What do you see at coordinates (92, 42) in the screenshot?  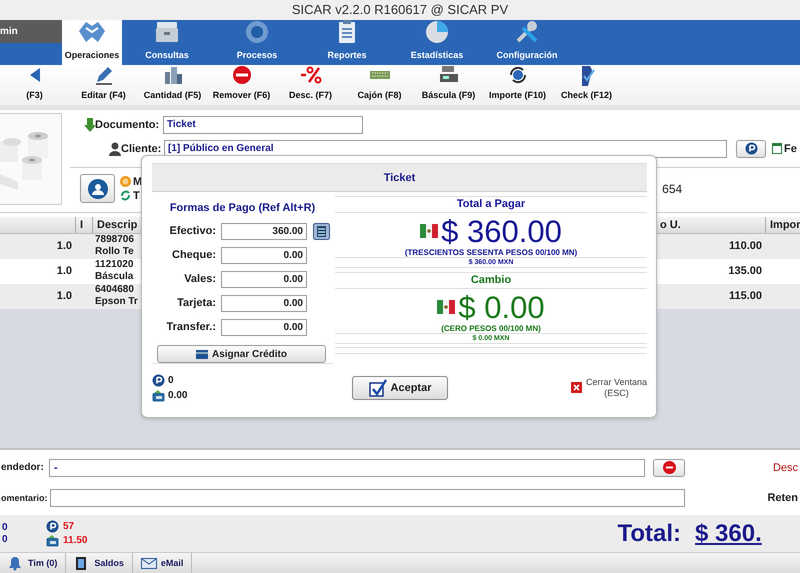 I see `tab: Operaciones` at bounding box center [92, 42].